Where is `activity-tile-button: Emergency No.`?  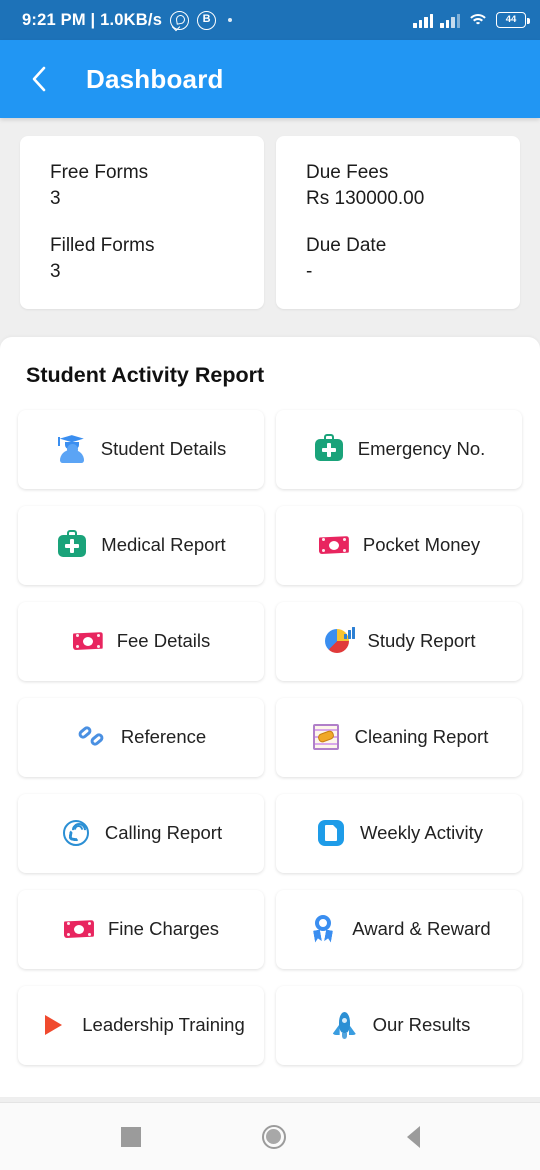
activity-tile-button: Emergency No. is located at coordinates (399, 449).